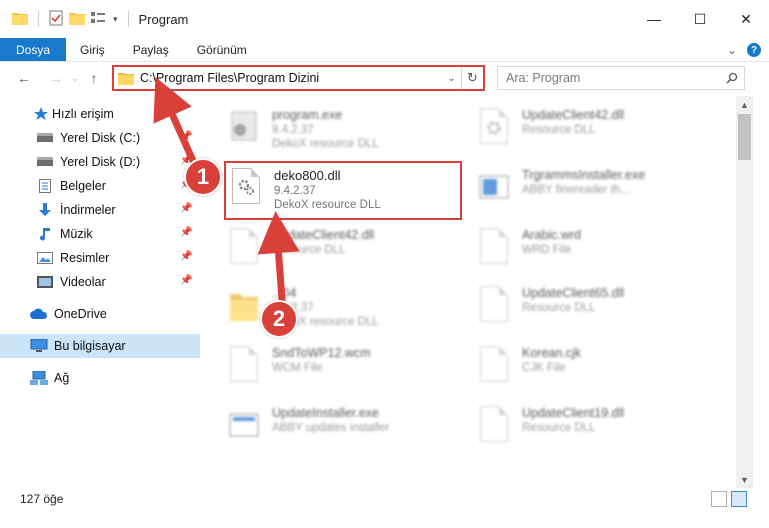 The image size is (769, 528). Describe the element at coordinates (100, 138) in the screenshot. I see `sidebar-item-drive-c: Yerel Disk (C:) 📌` at that location.